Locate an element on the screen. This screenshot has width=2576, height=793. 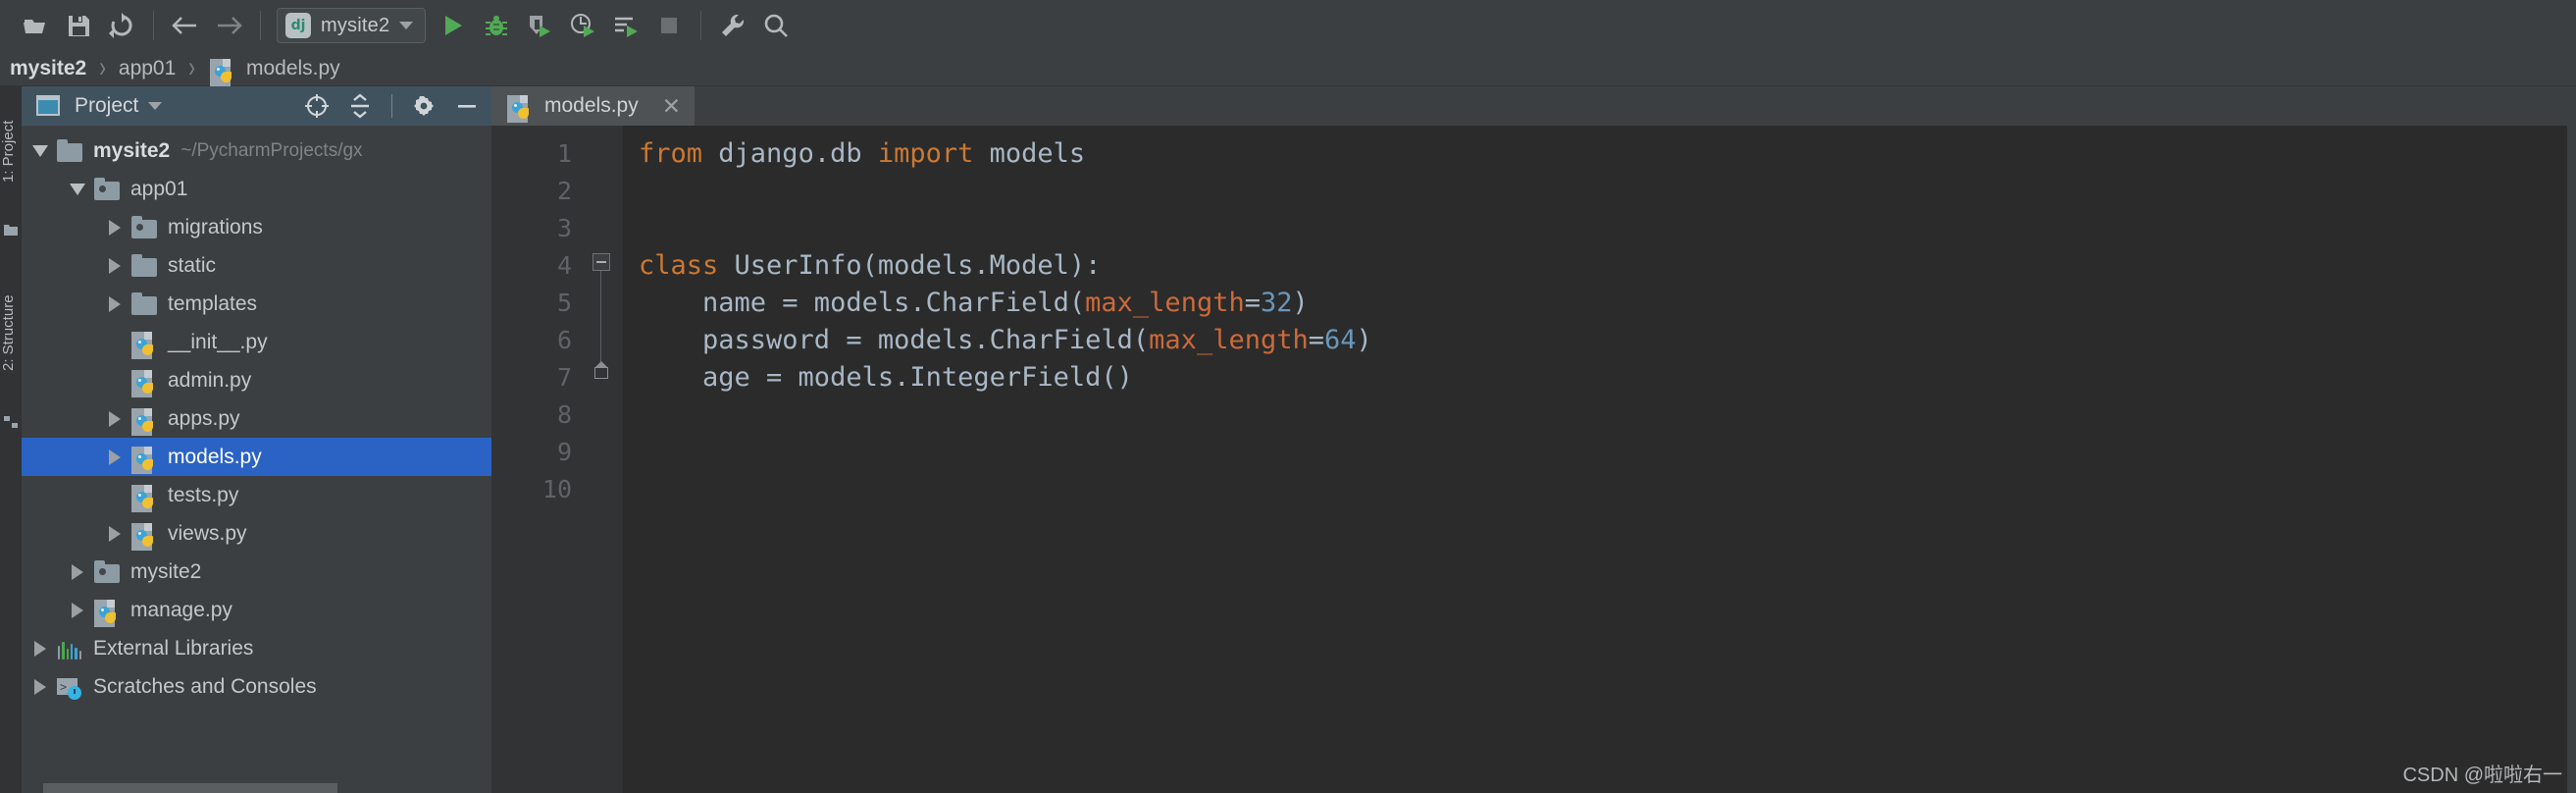
tree-item-mysite2: mysite2 ~/PycharmProjects/gx is located at coordinates (256, 151).